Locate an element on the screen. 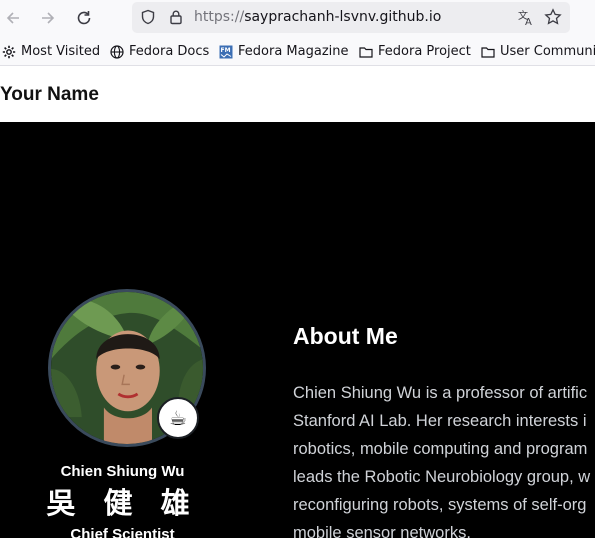 The image size is (595, 538). bookmark-fedora-docs: Fedora Docs is located at coordinates (159, 51).